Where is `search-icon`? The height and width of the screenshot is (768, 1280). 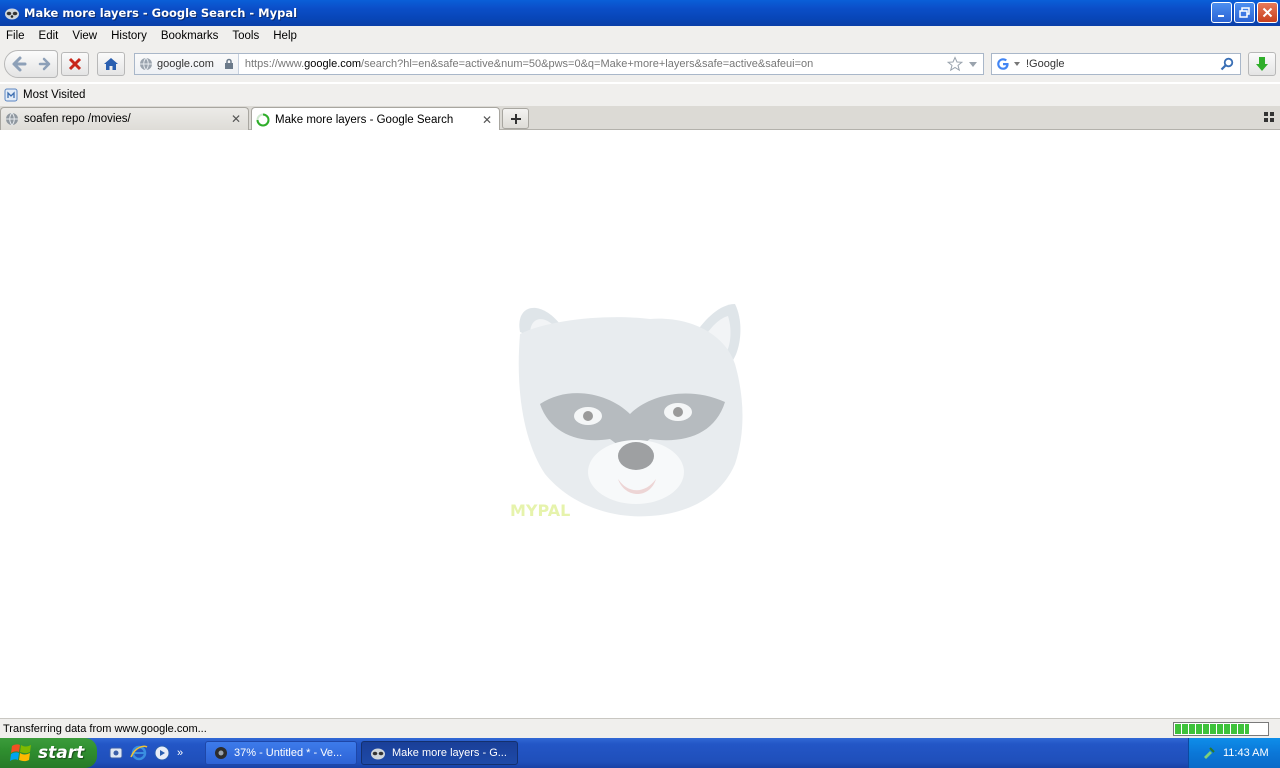
search-icon is located at coordinates (1227, 64).